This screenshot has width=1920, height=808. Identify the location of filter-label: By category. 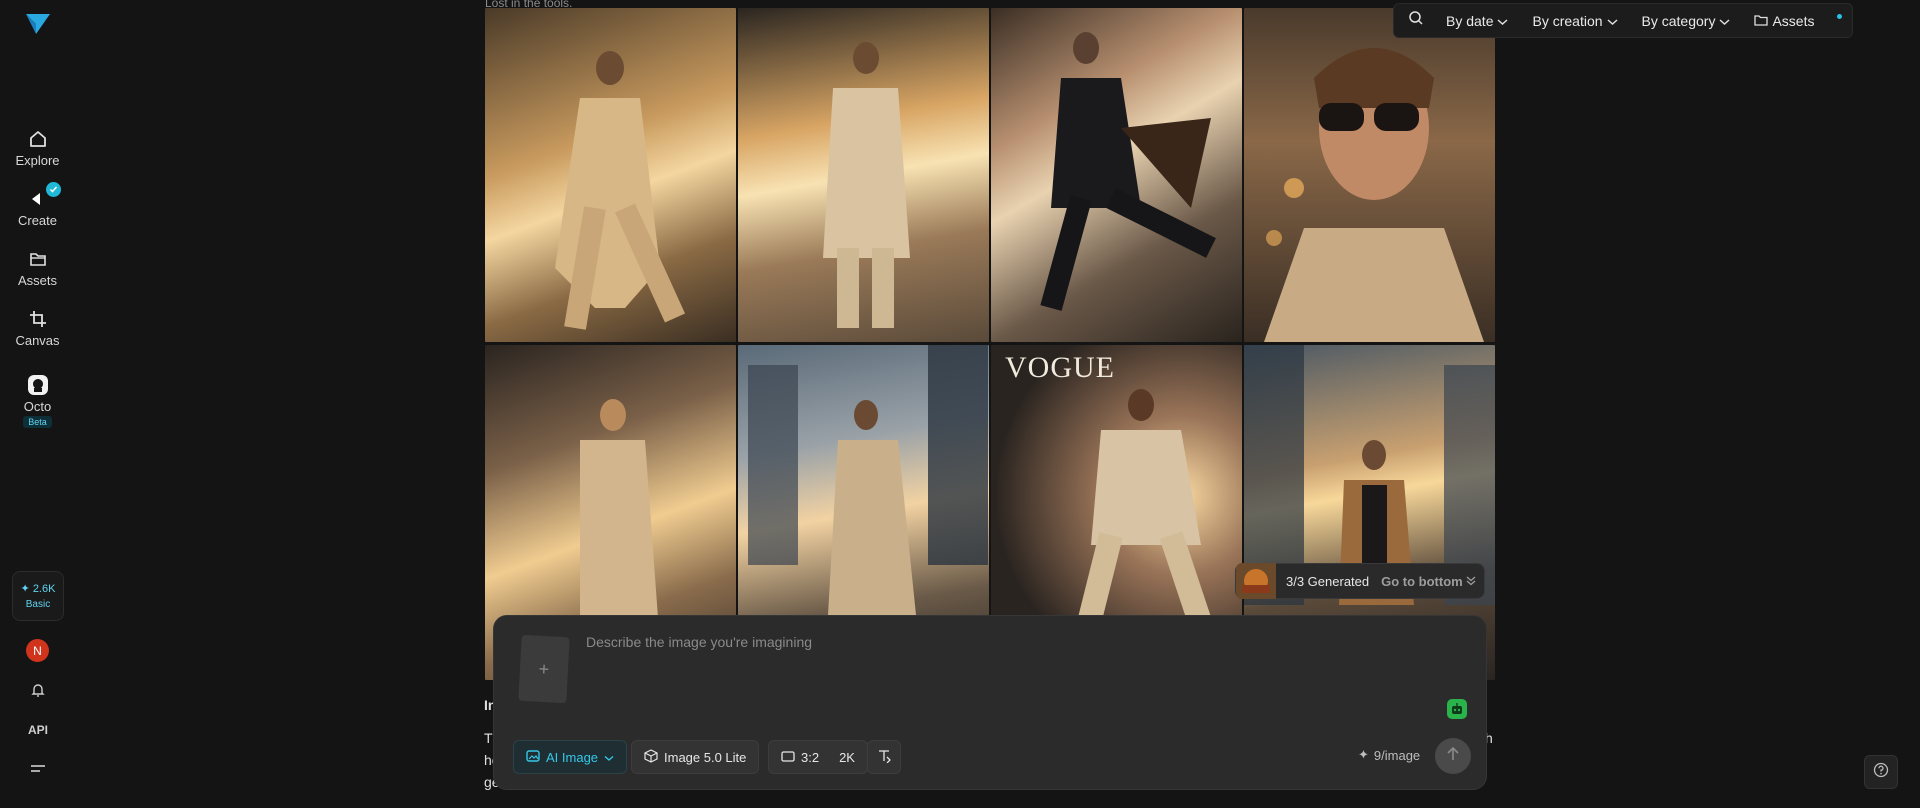
(1678, 20).